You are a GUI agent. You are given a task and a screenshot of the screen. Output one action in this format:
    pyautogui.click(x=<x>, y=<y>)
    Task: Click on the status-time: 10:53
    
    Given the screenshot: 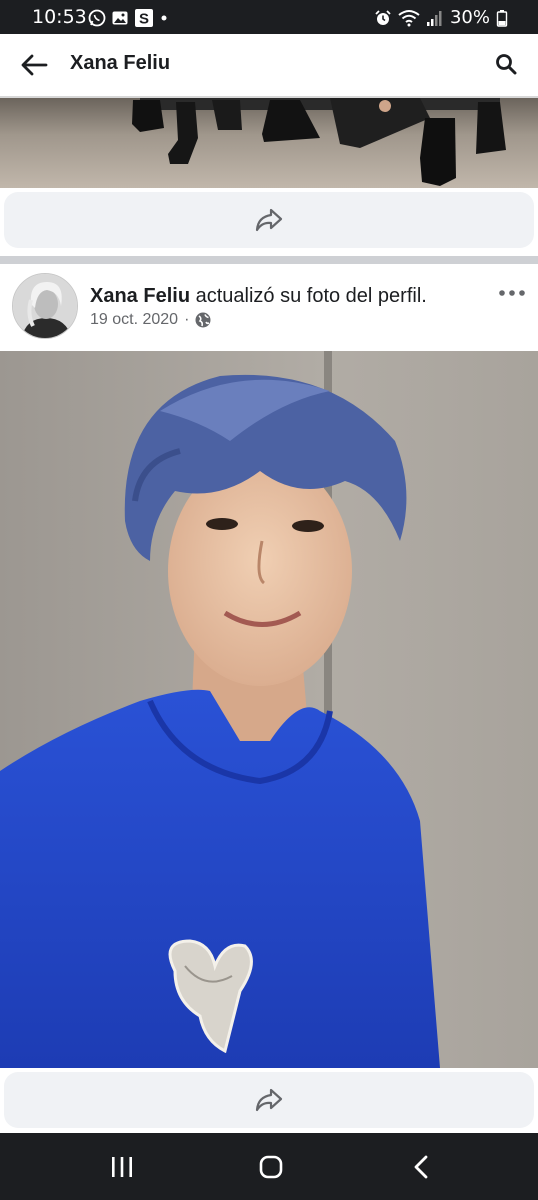 What is the action you would take?
    pyautogui.click(x=59, y=17)
    